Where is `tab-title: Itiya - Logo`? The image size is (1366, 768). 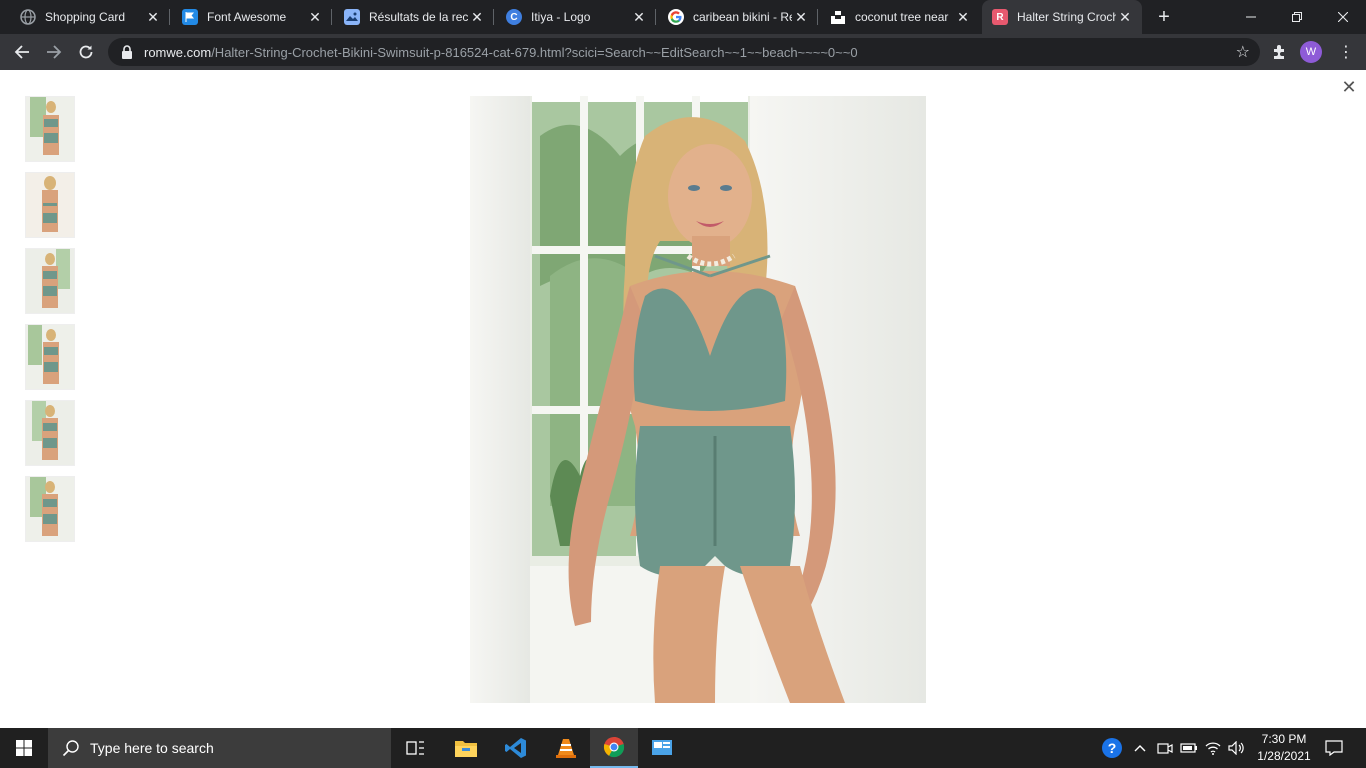
tab-title: Itiya - Logo is located at coordinates (561, 17).